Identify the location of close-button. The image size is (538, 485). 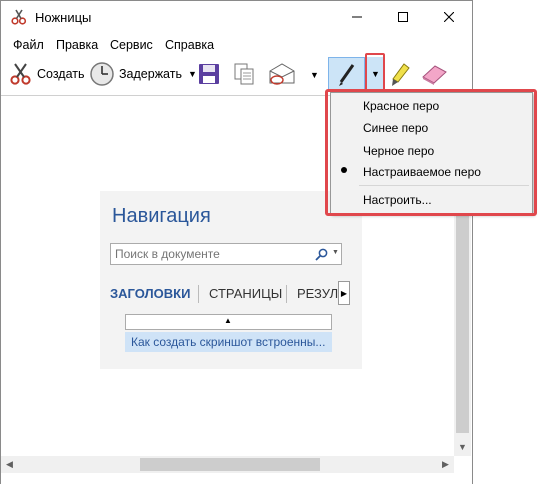
(449, 17).